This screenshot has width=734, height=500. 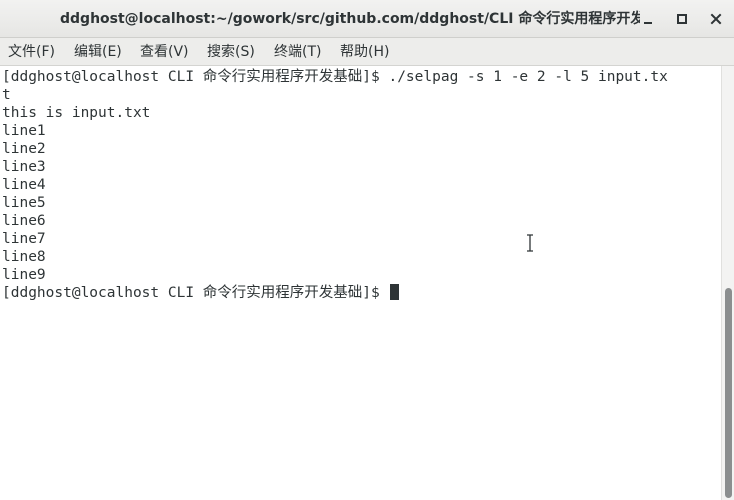 What do you see at coordinates (76, 113) in the screenshot?
I see `output-line: this is input.txt` at bounding box center [76, 113].